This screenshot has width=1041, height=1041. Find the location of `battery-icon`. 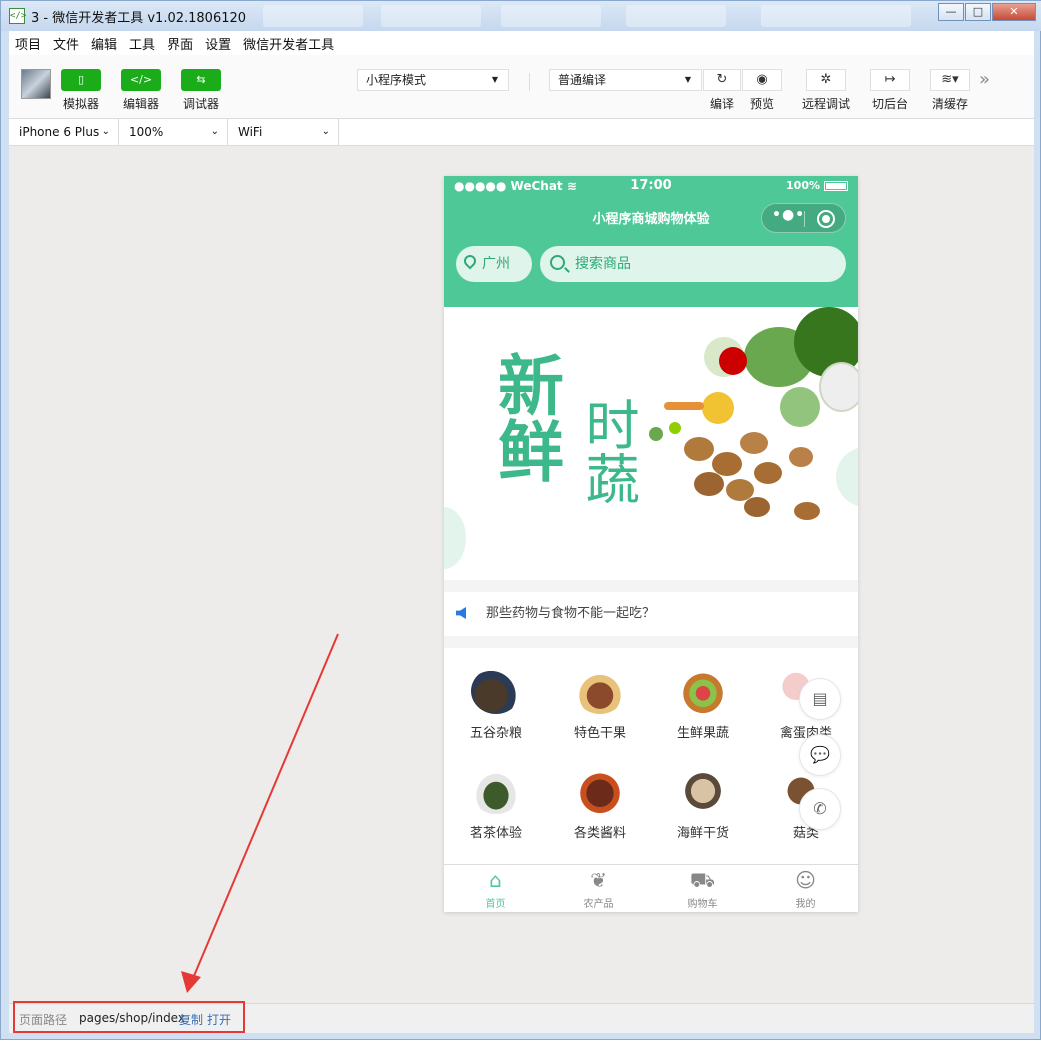

battery-icon is located at coordinates (836, 185).